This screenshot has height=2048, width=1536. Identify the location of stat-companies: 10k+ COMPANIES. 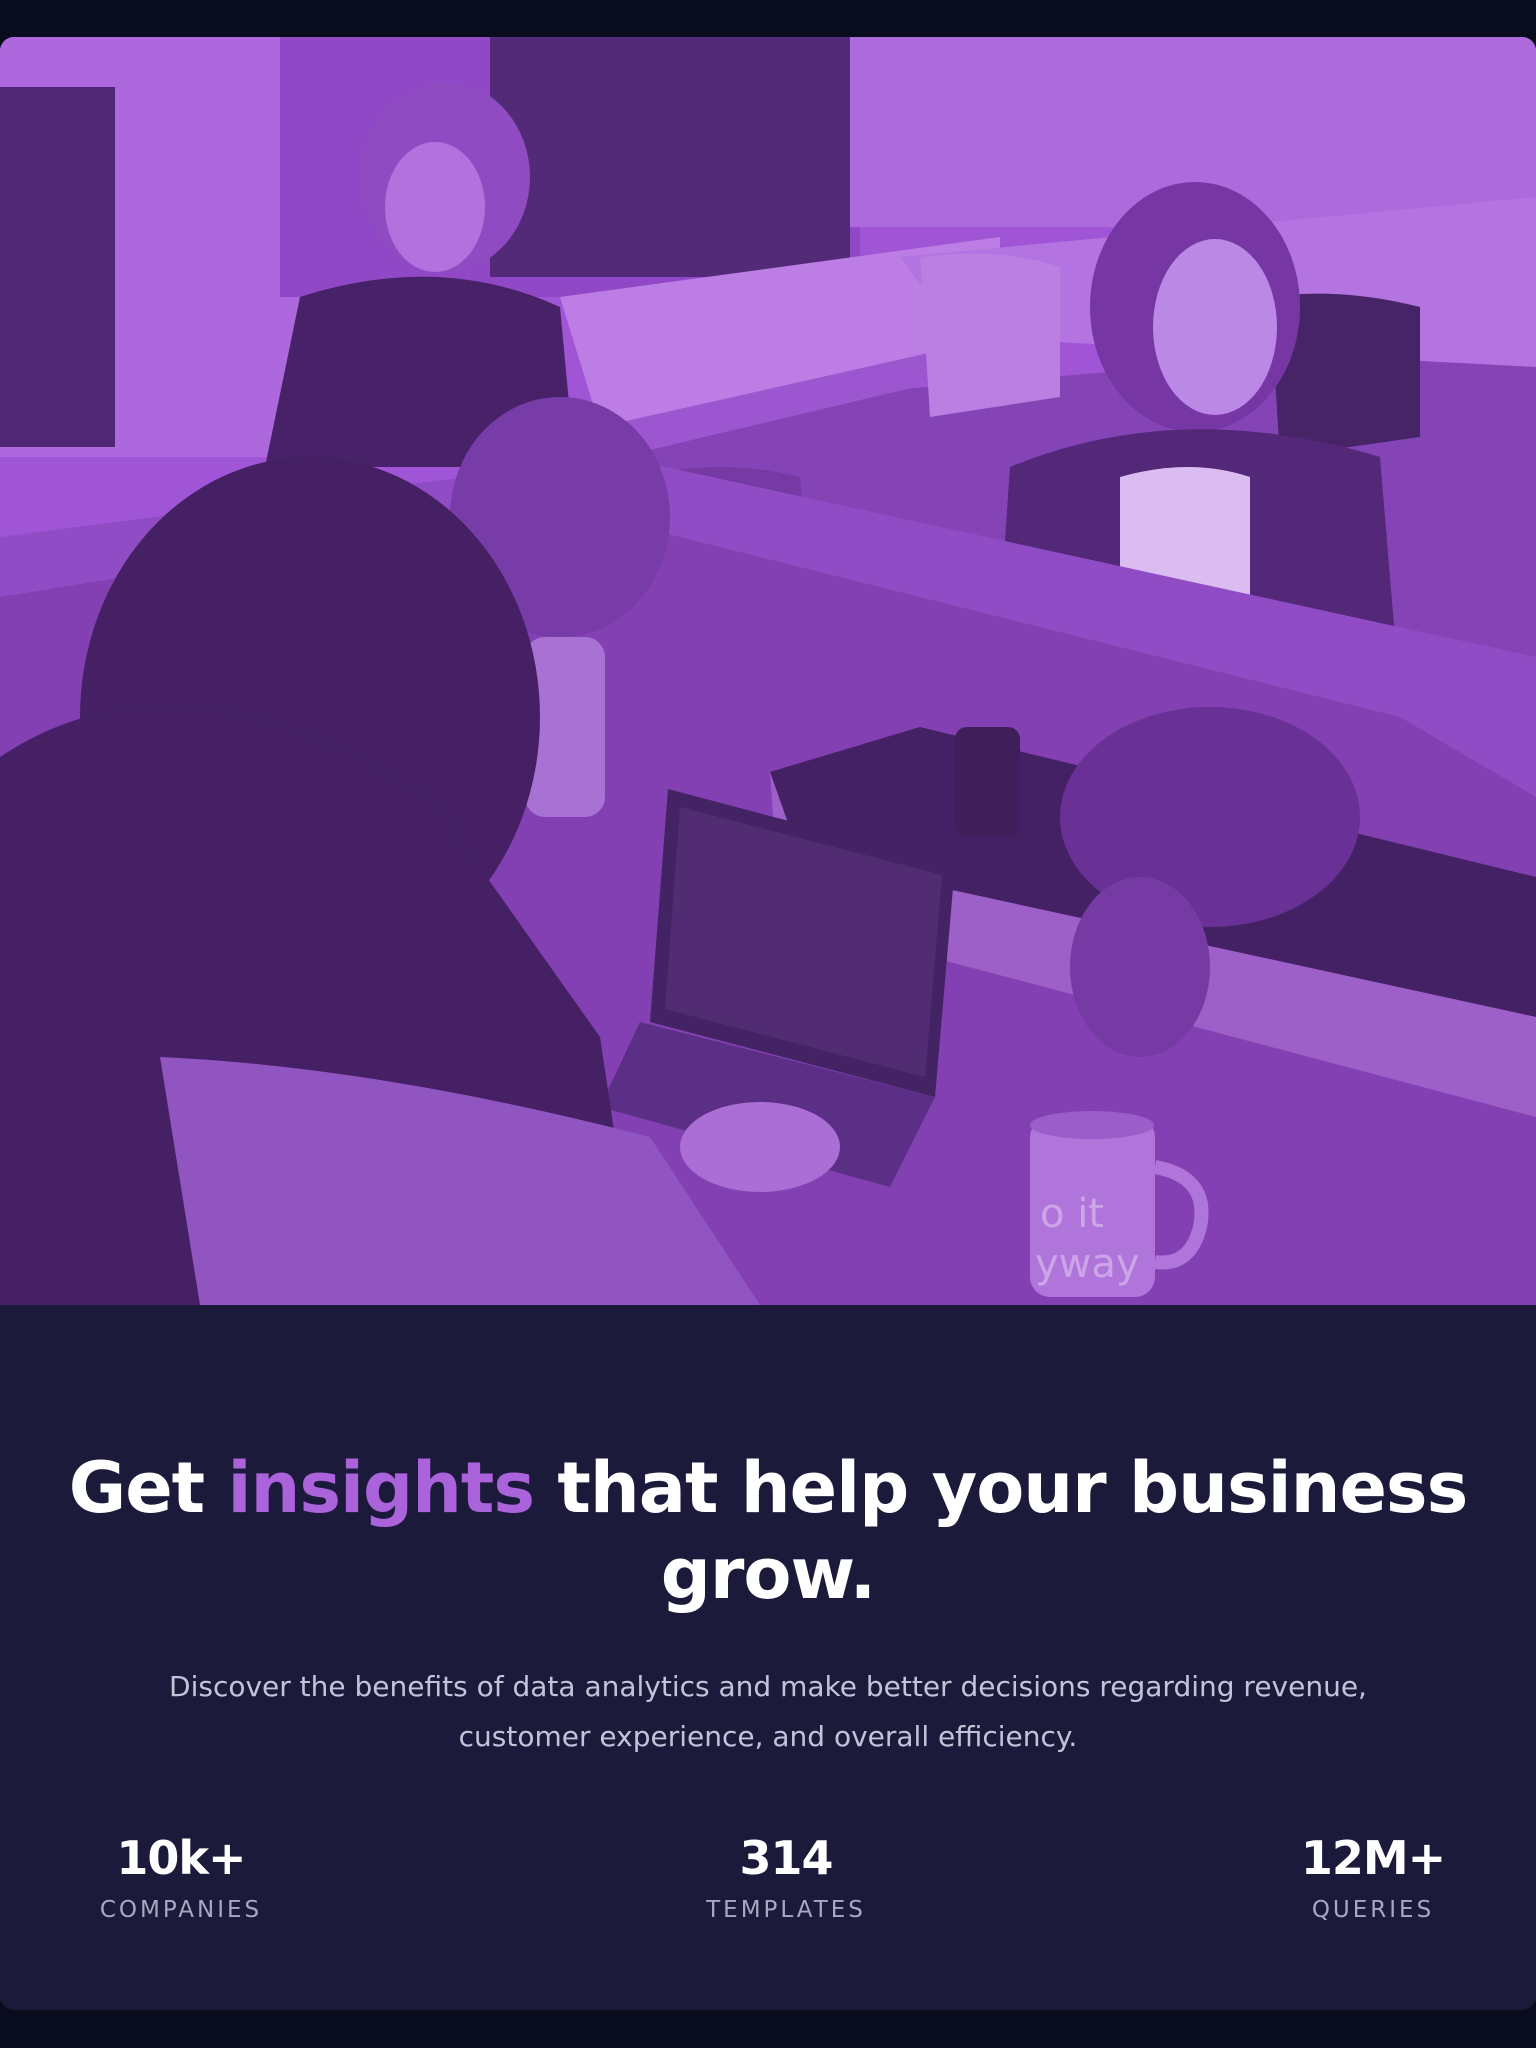
(181, 1877).